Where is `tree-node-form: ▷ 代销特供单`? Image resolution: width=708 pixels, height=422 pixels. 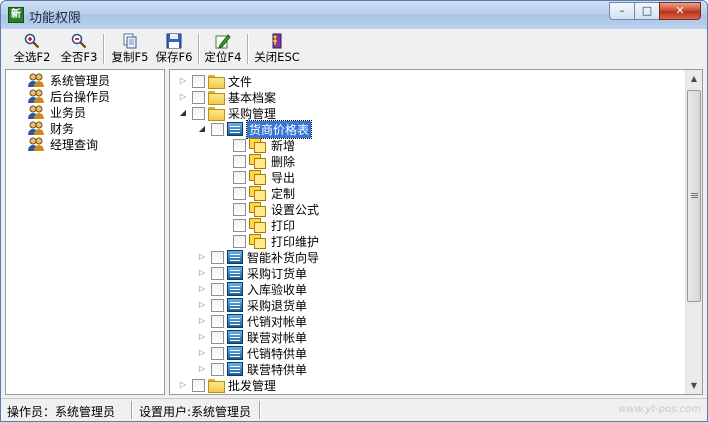 tree-node-form: ▷ 代销特供单 is located at coordinates (252, 353).